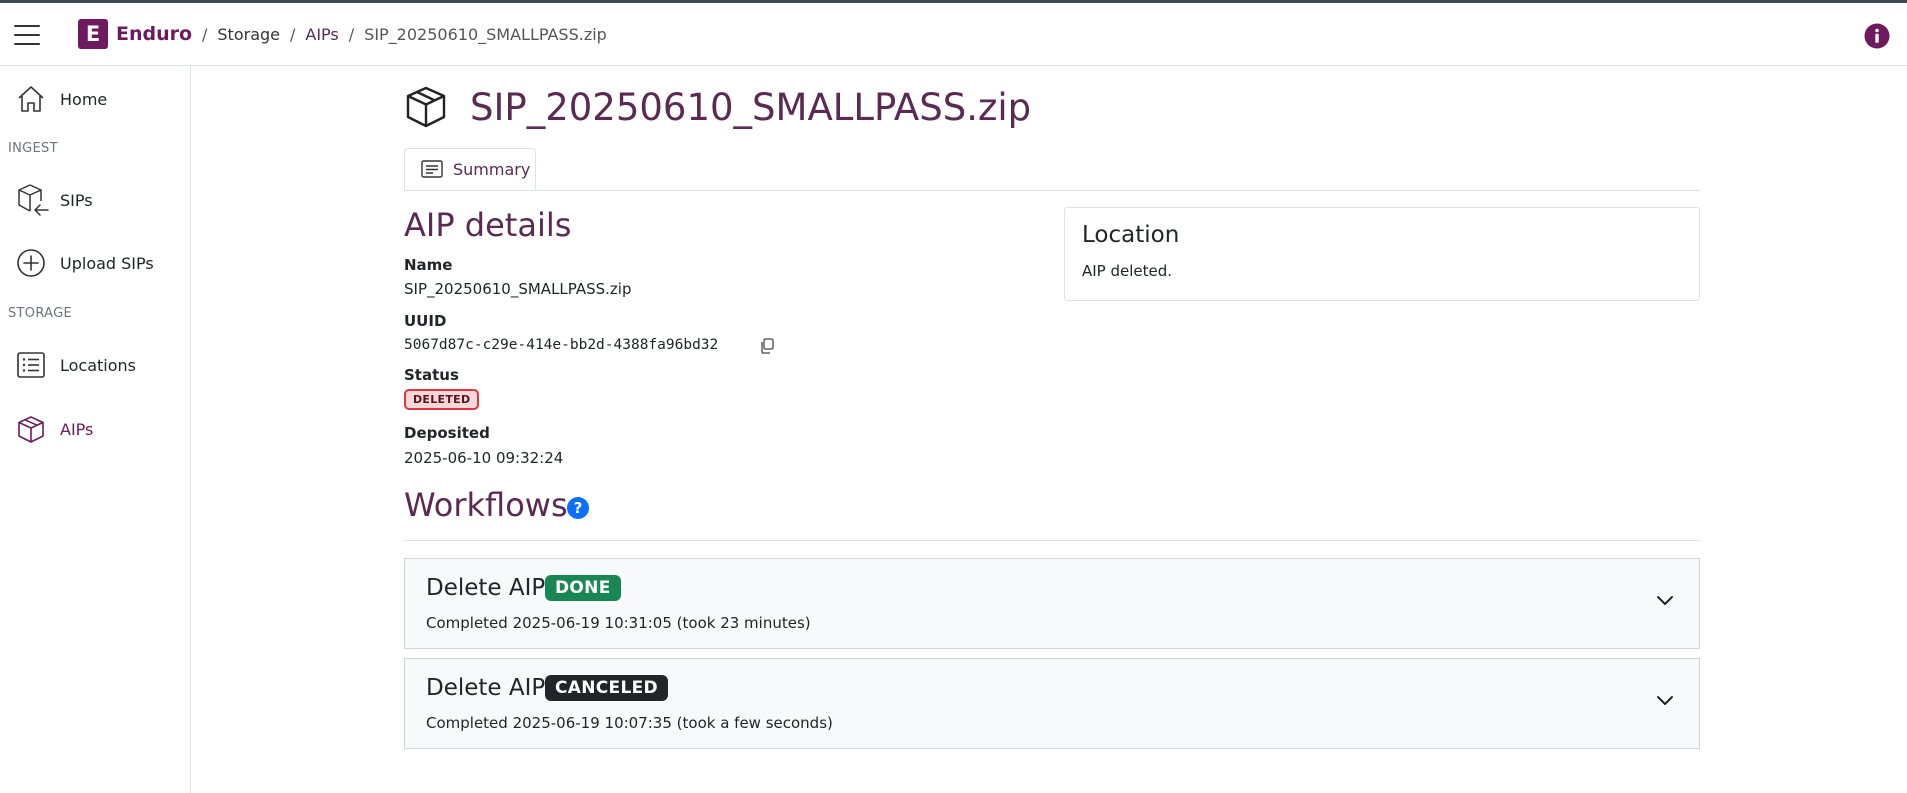  I want to click on question-icon: ?, so click(578, 508).